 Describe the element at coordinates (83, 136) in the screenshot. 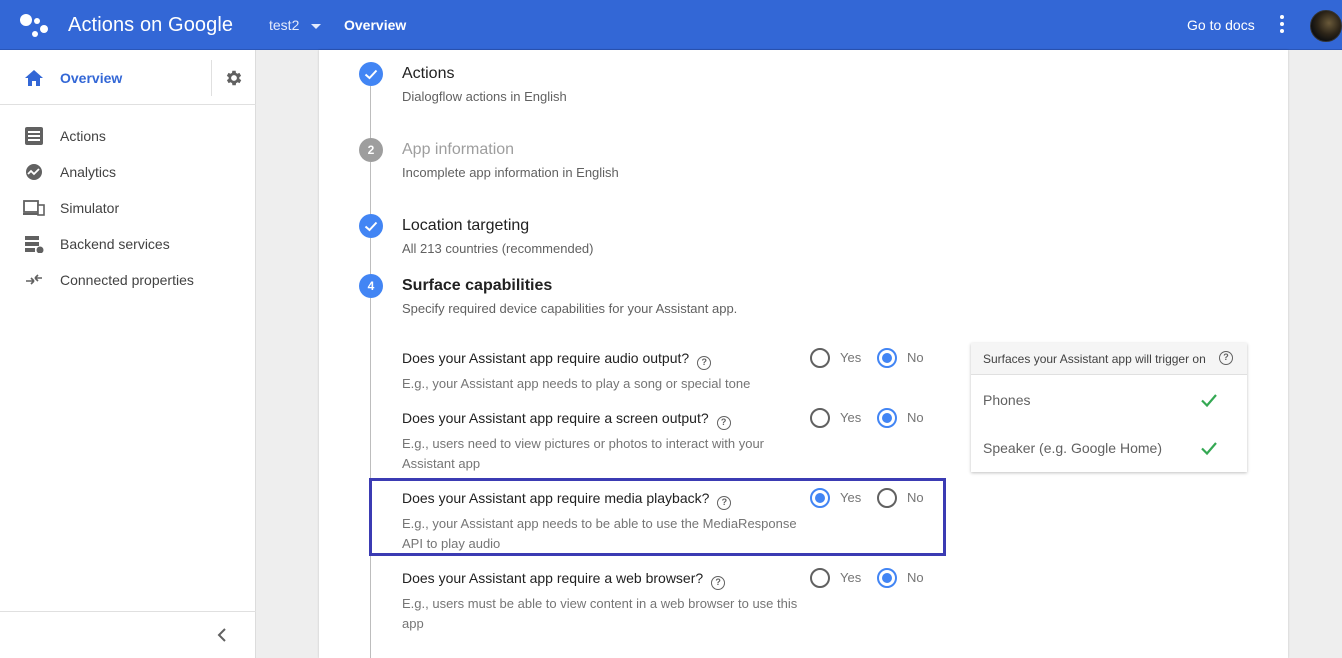

I see `sidebar-item-label: Actions` at that location.